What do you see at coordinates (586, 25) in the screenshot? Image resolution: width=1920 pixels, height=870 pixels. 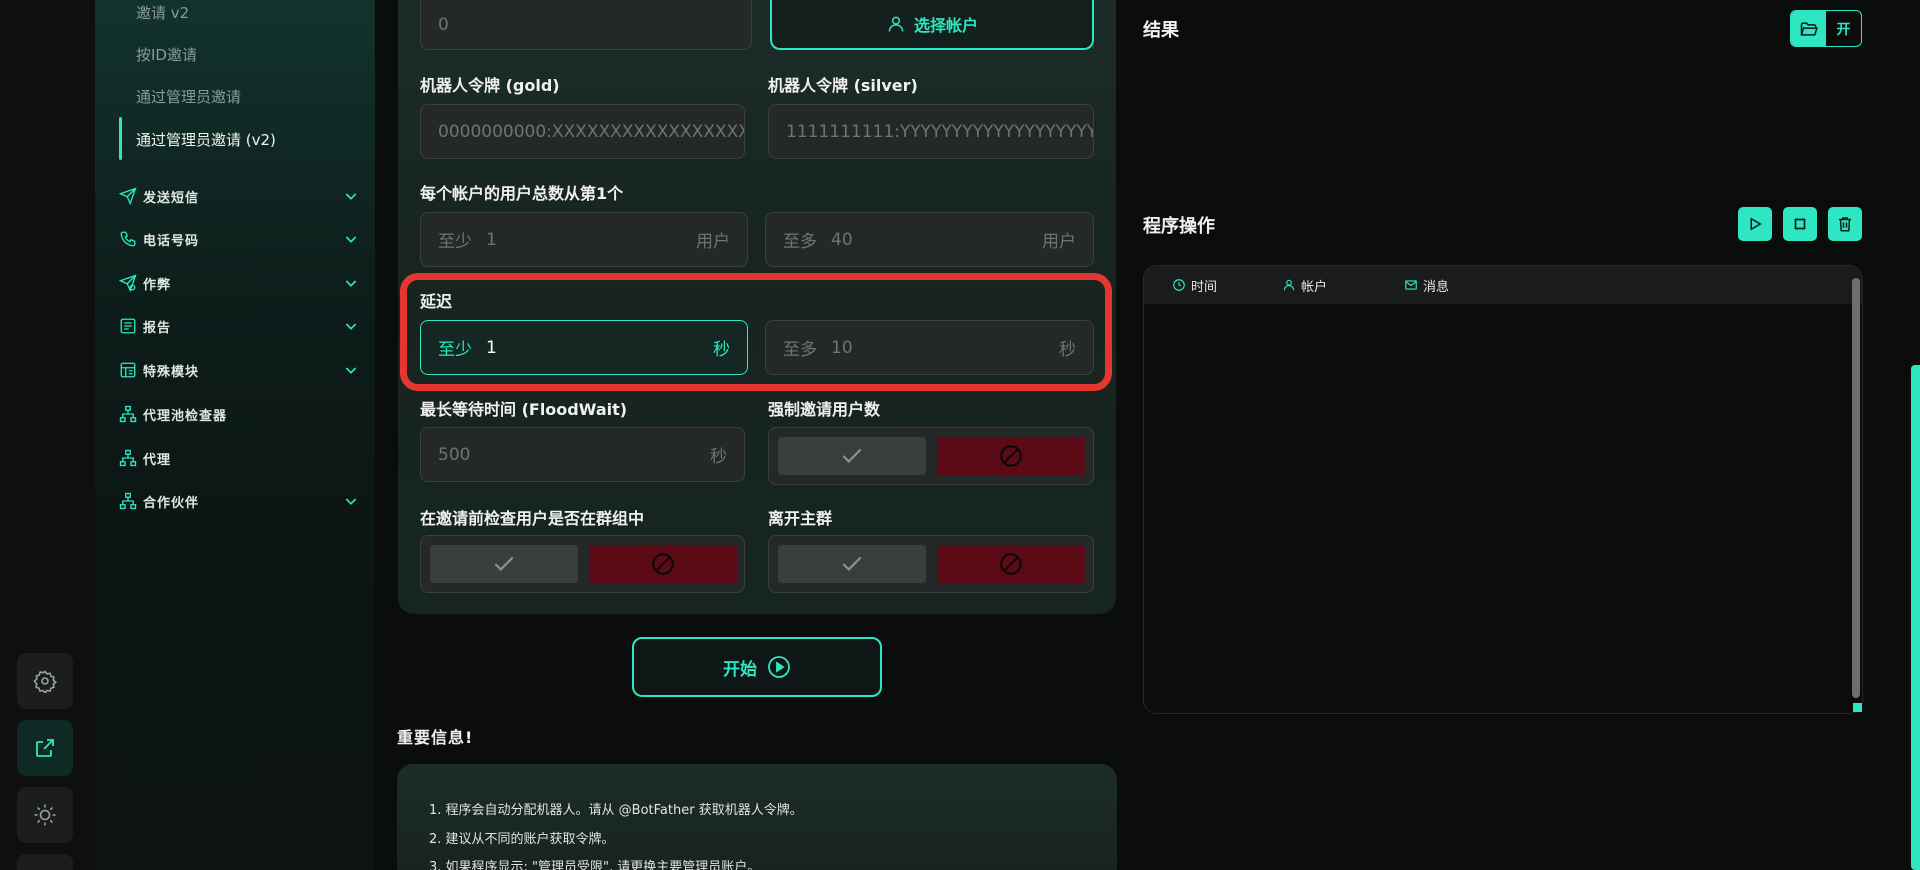 I see `top-number-input: 0` at bounding box center [586, 25].